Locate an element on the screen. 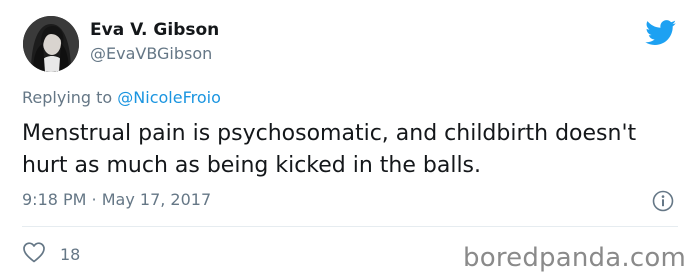 This screenshot has width=700, height=280. heart-icon is located at coordinates (34, 254).